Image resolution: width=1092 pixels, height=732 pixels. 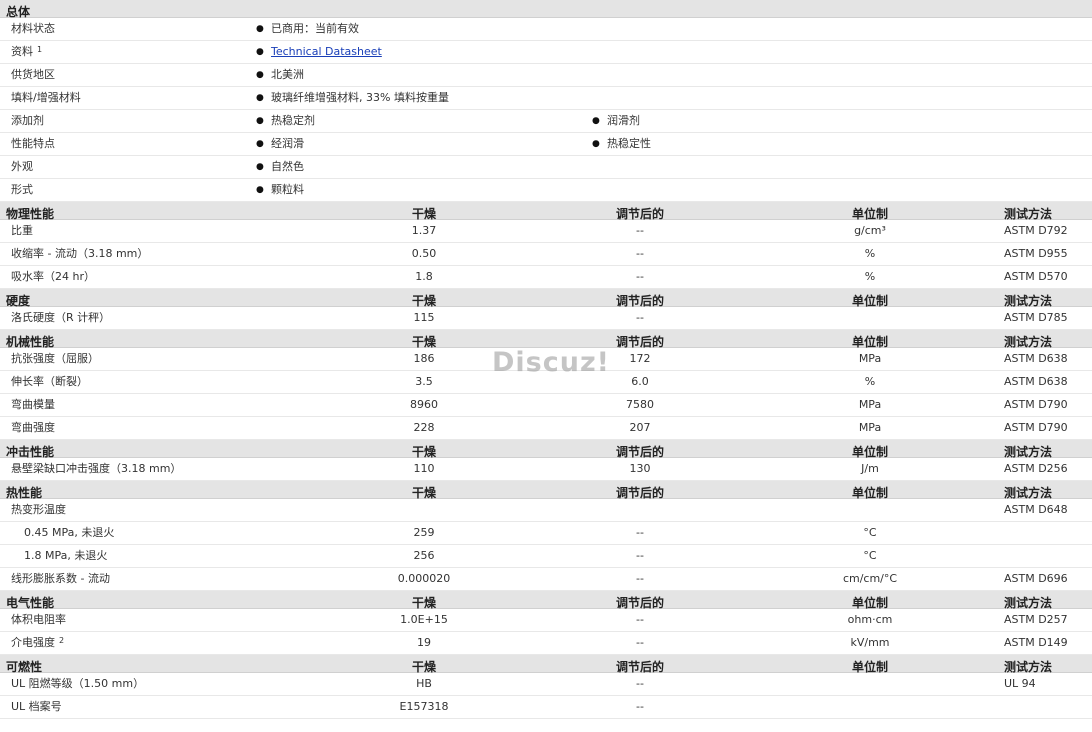 I want to click on footnote-marker: 2, so click(x=62, y=640).